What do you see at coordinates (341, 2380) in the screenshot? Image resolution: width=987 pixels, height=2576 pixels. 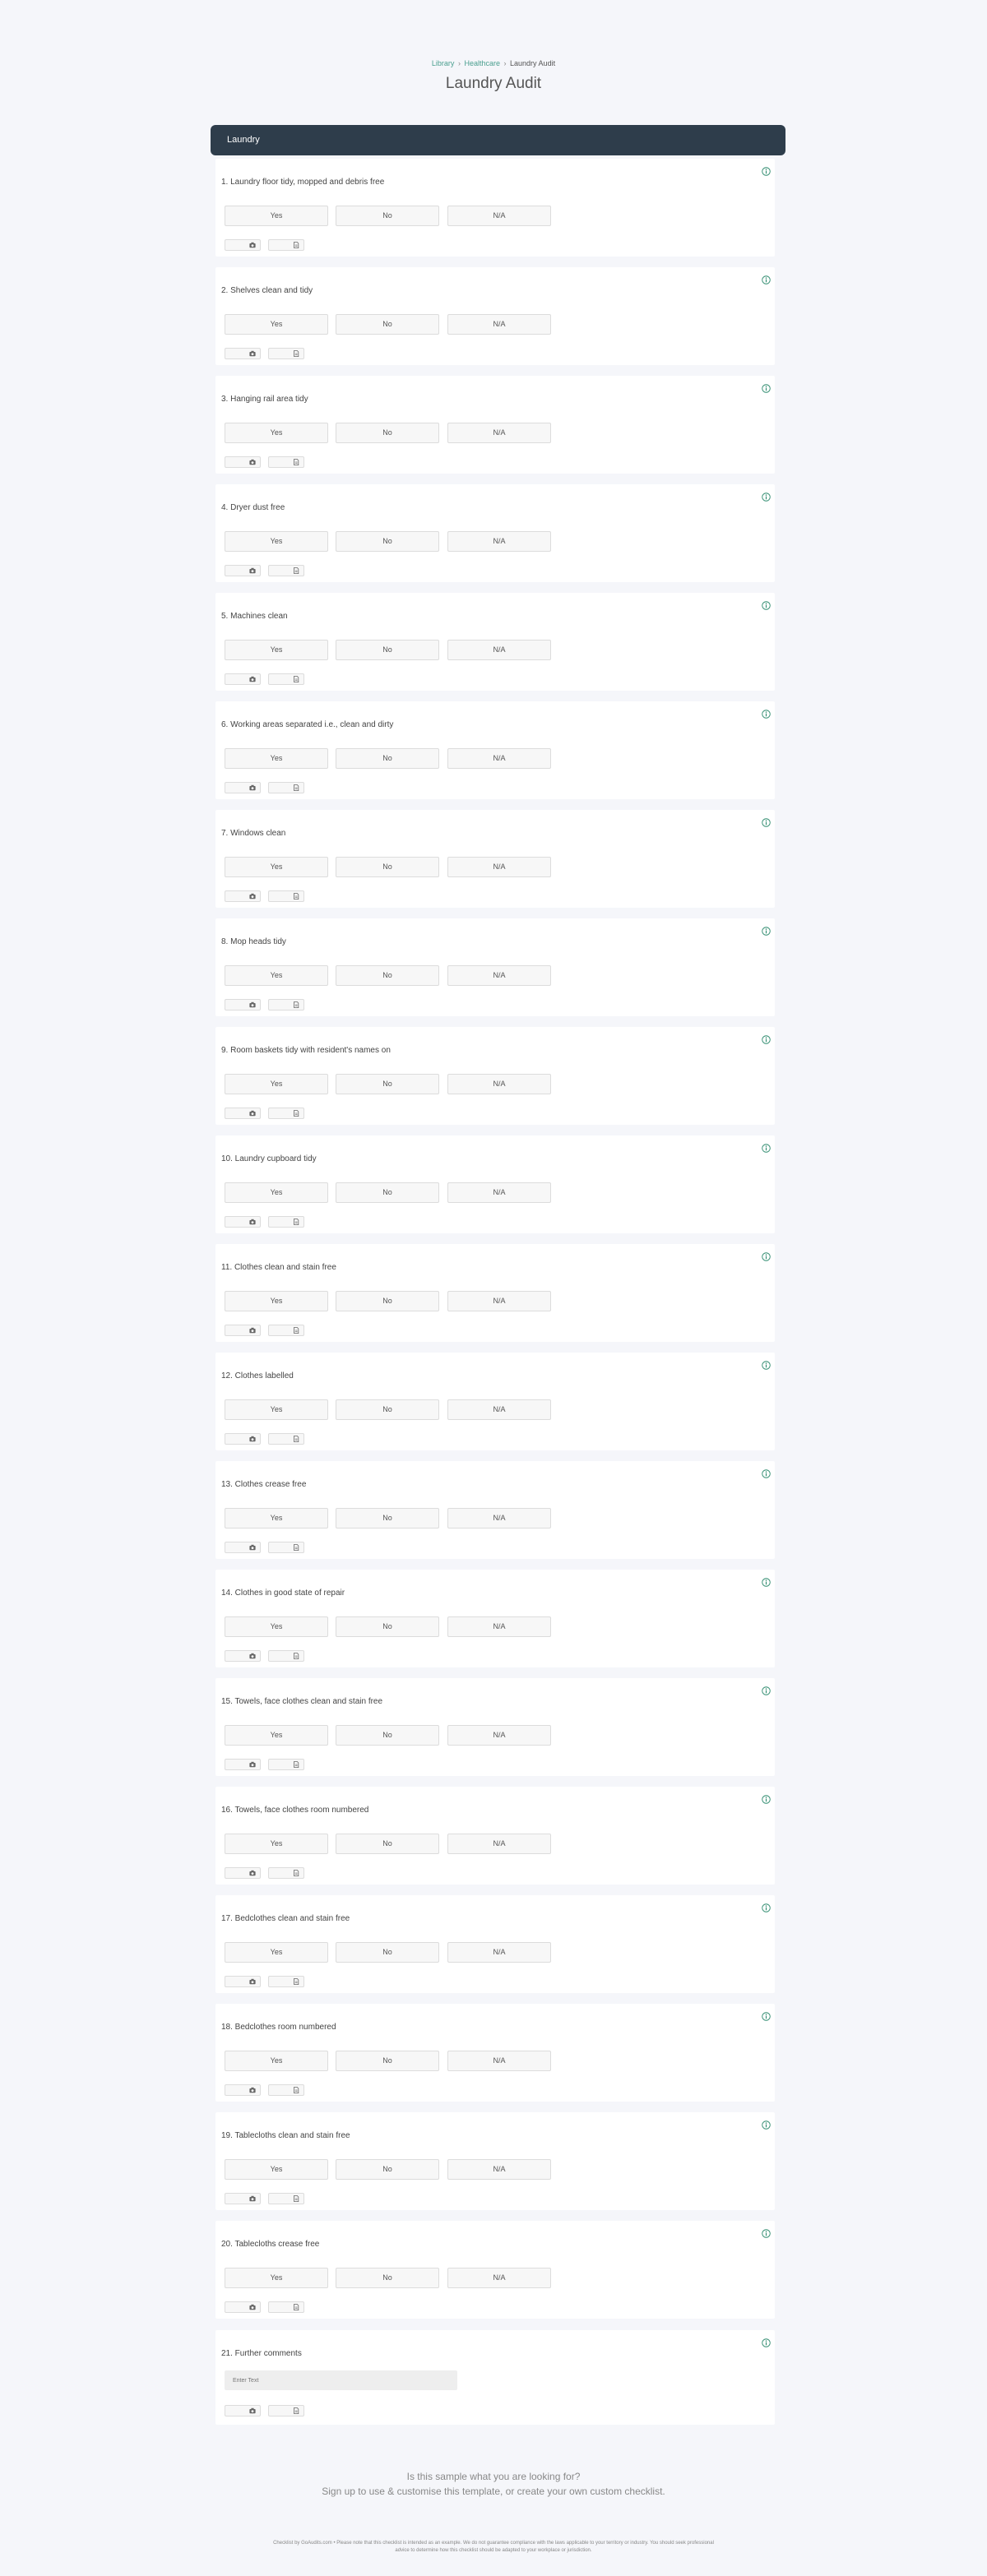 I see `further-comments-input` at bounding box center [341, 2380].